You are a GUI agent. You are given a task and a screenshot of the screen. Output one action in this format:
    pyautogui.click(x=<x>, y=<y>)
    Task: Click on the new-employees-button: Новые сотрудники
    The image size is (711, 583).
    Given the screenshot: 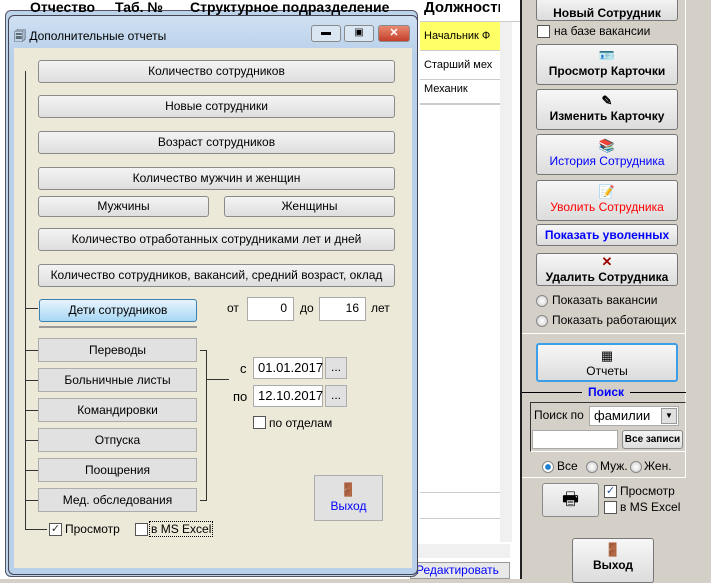 What is the action you would take?
    pyautogui.click(x=216, y=106)
    